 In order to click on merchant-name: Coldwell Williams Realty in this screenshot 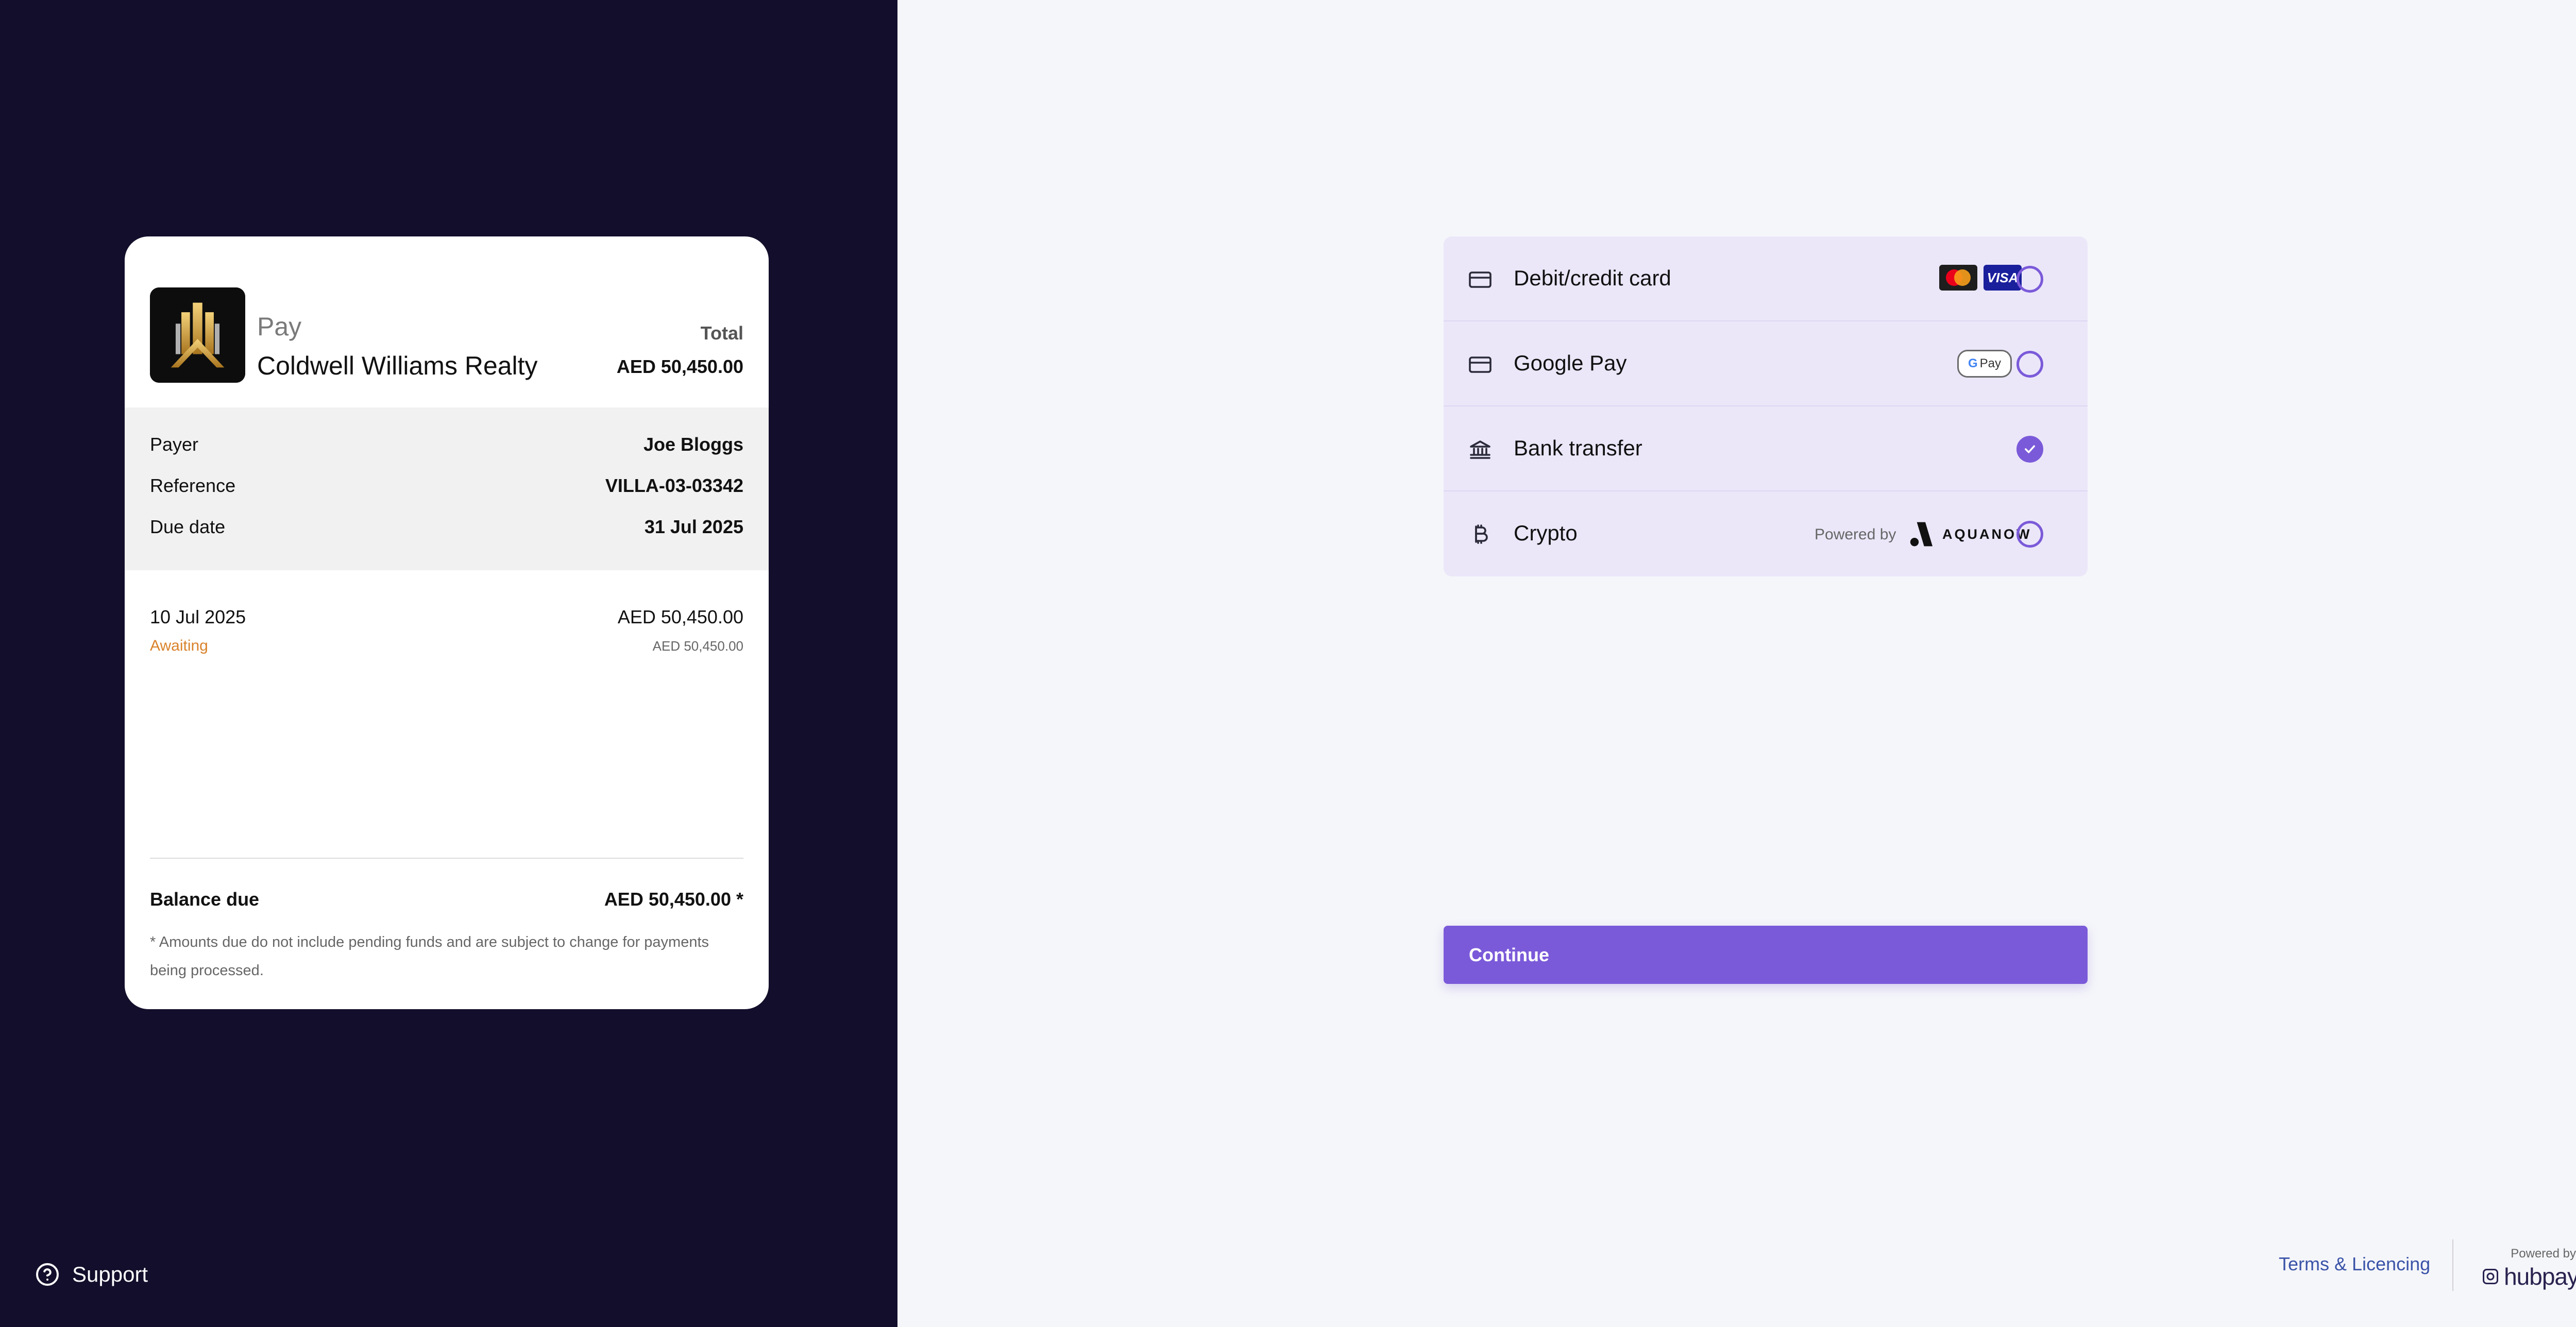, I will do `click(397, 365)`.